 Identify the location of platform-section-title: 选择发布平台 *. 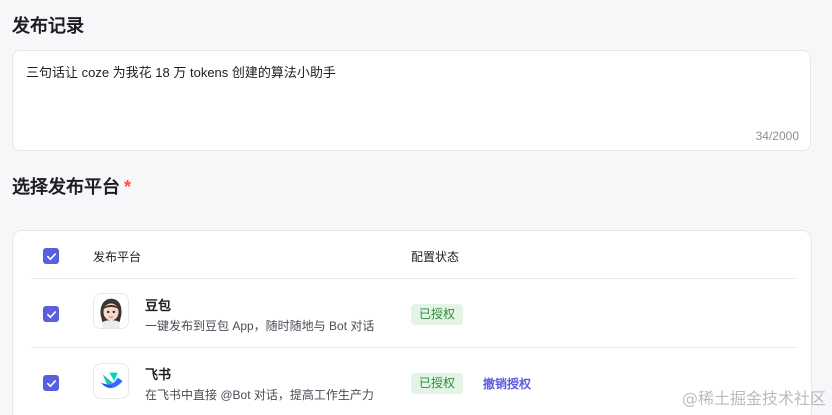
(71, 186).